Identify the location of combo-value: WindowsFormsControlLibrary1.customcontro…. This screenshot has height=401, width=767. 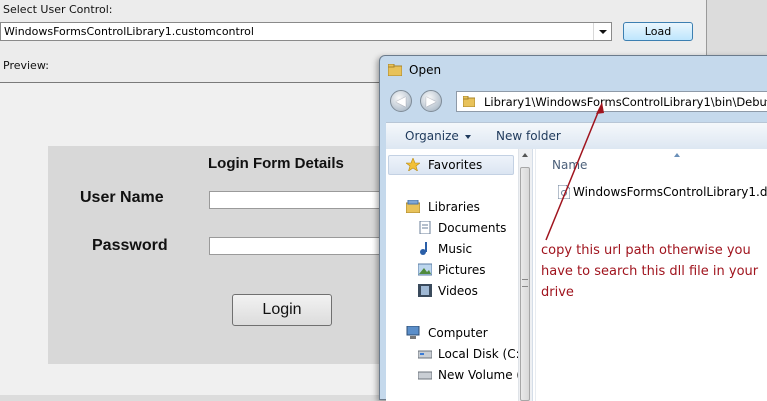
(129, 31).